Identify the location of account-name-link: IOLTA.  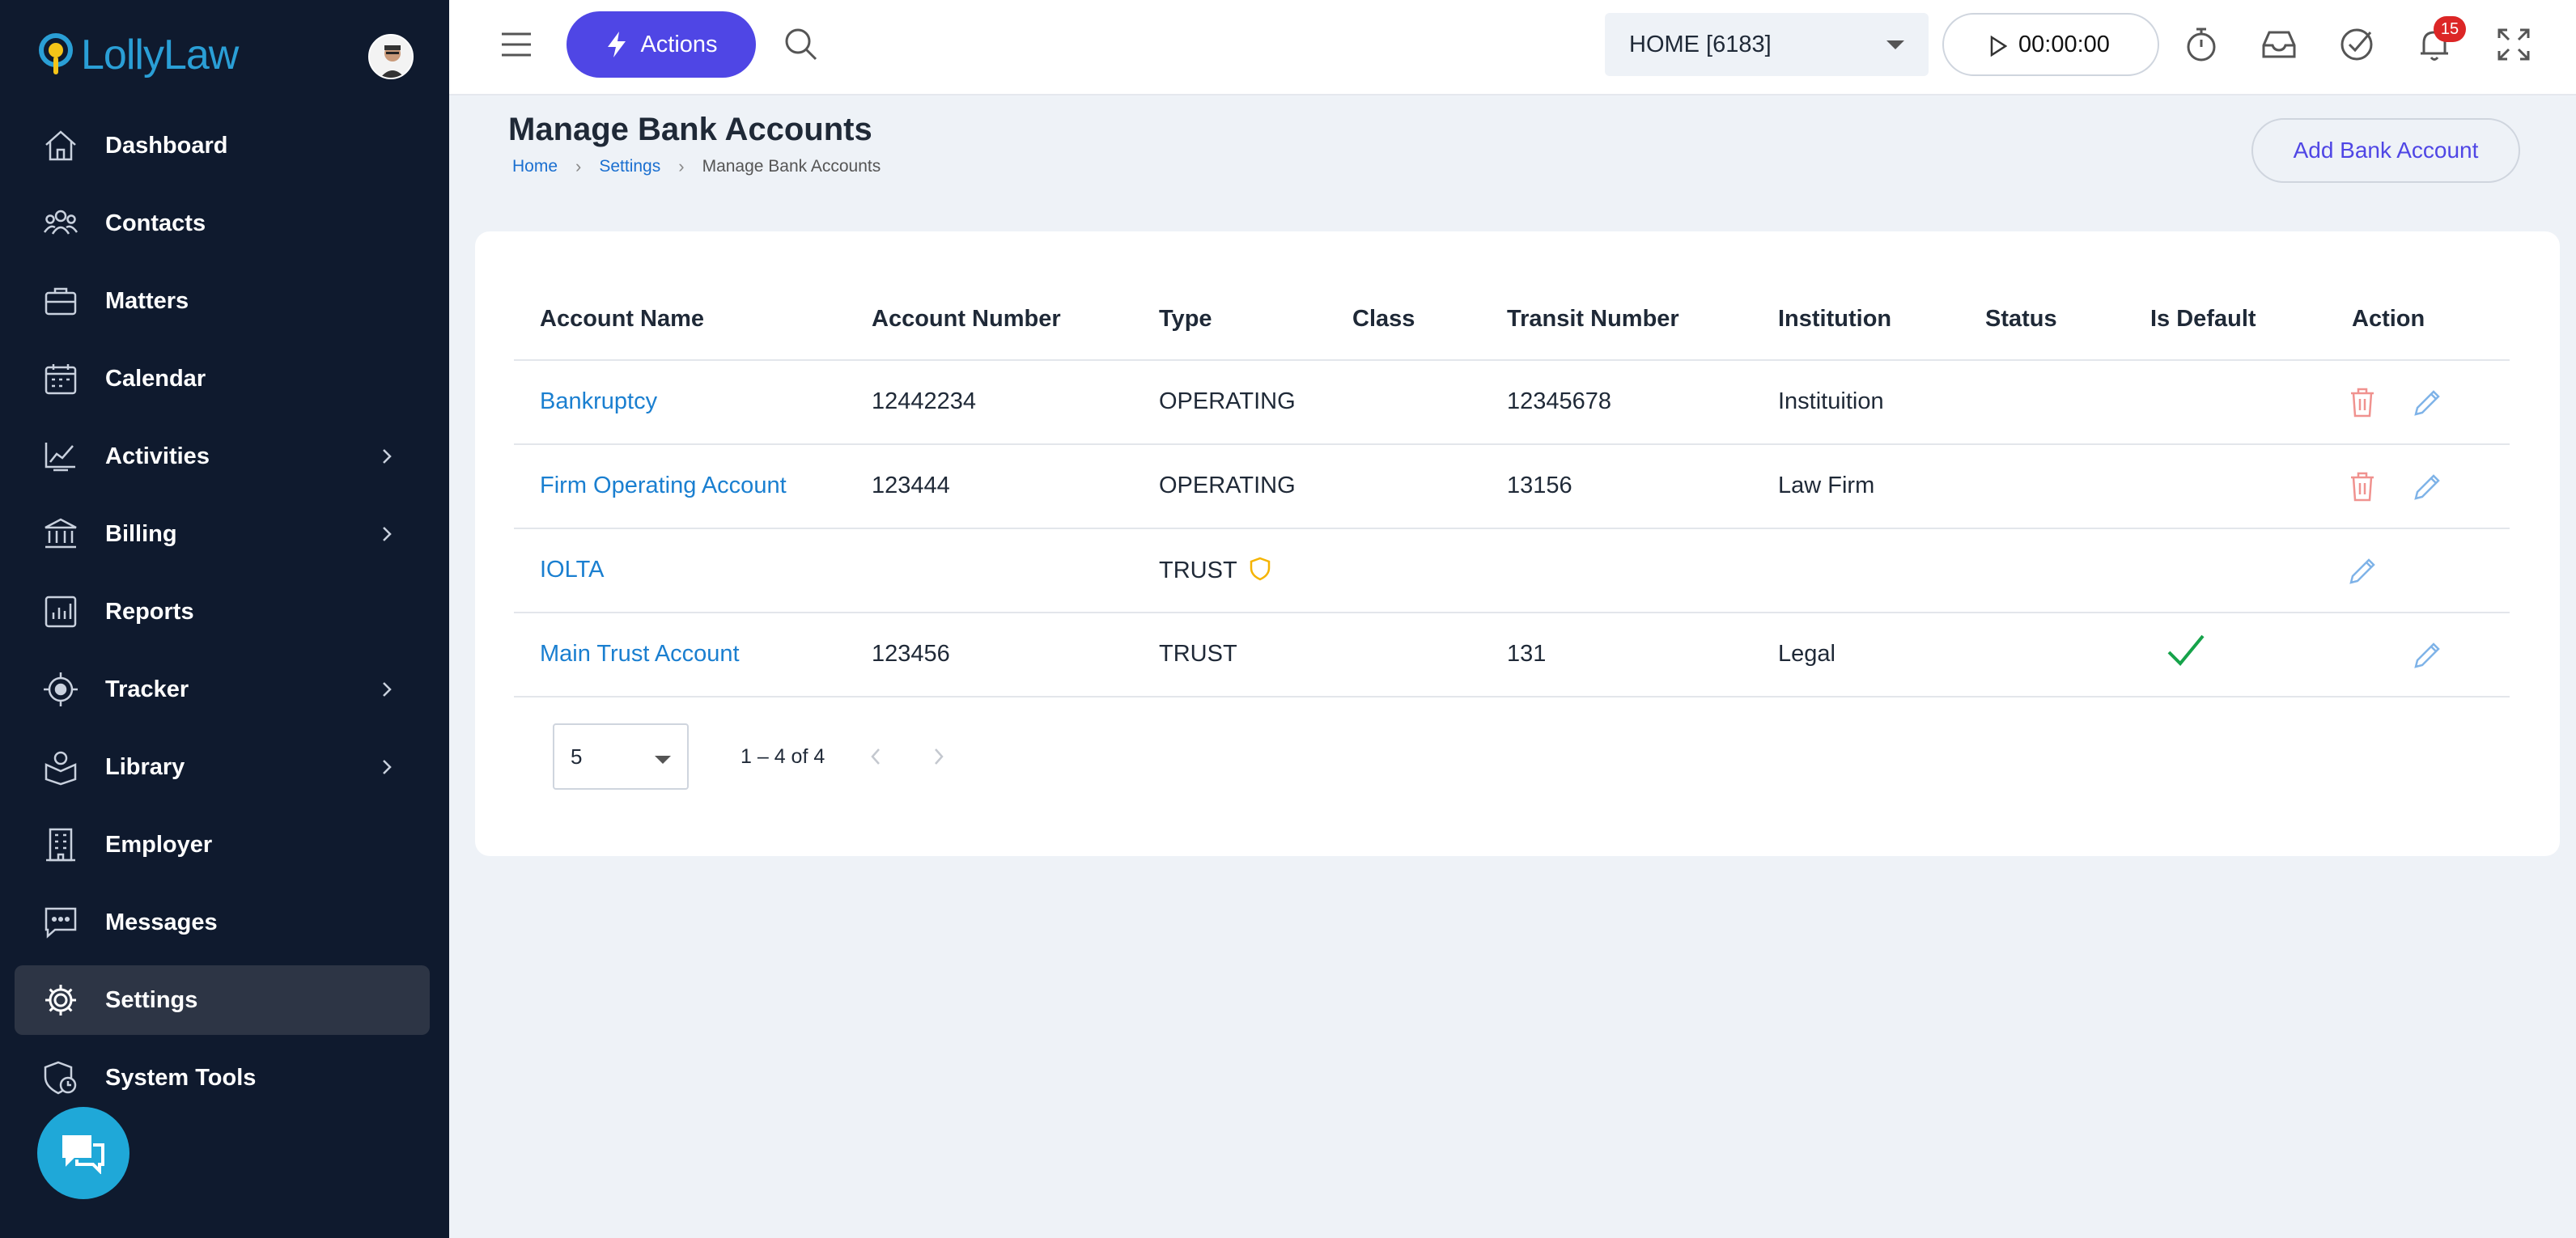
(572, 570).